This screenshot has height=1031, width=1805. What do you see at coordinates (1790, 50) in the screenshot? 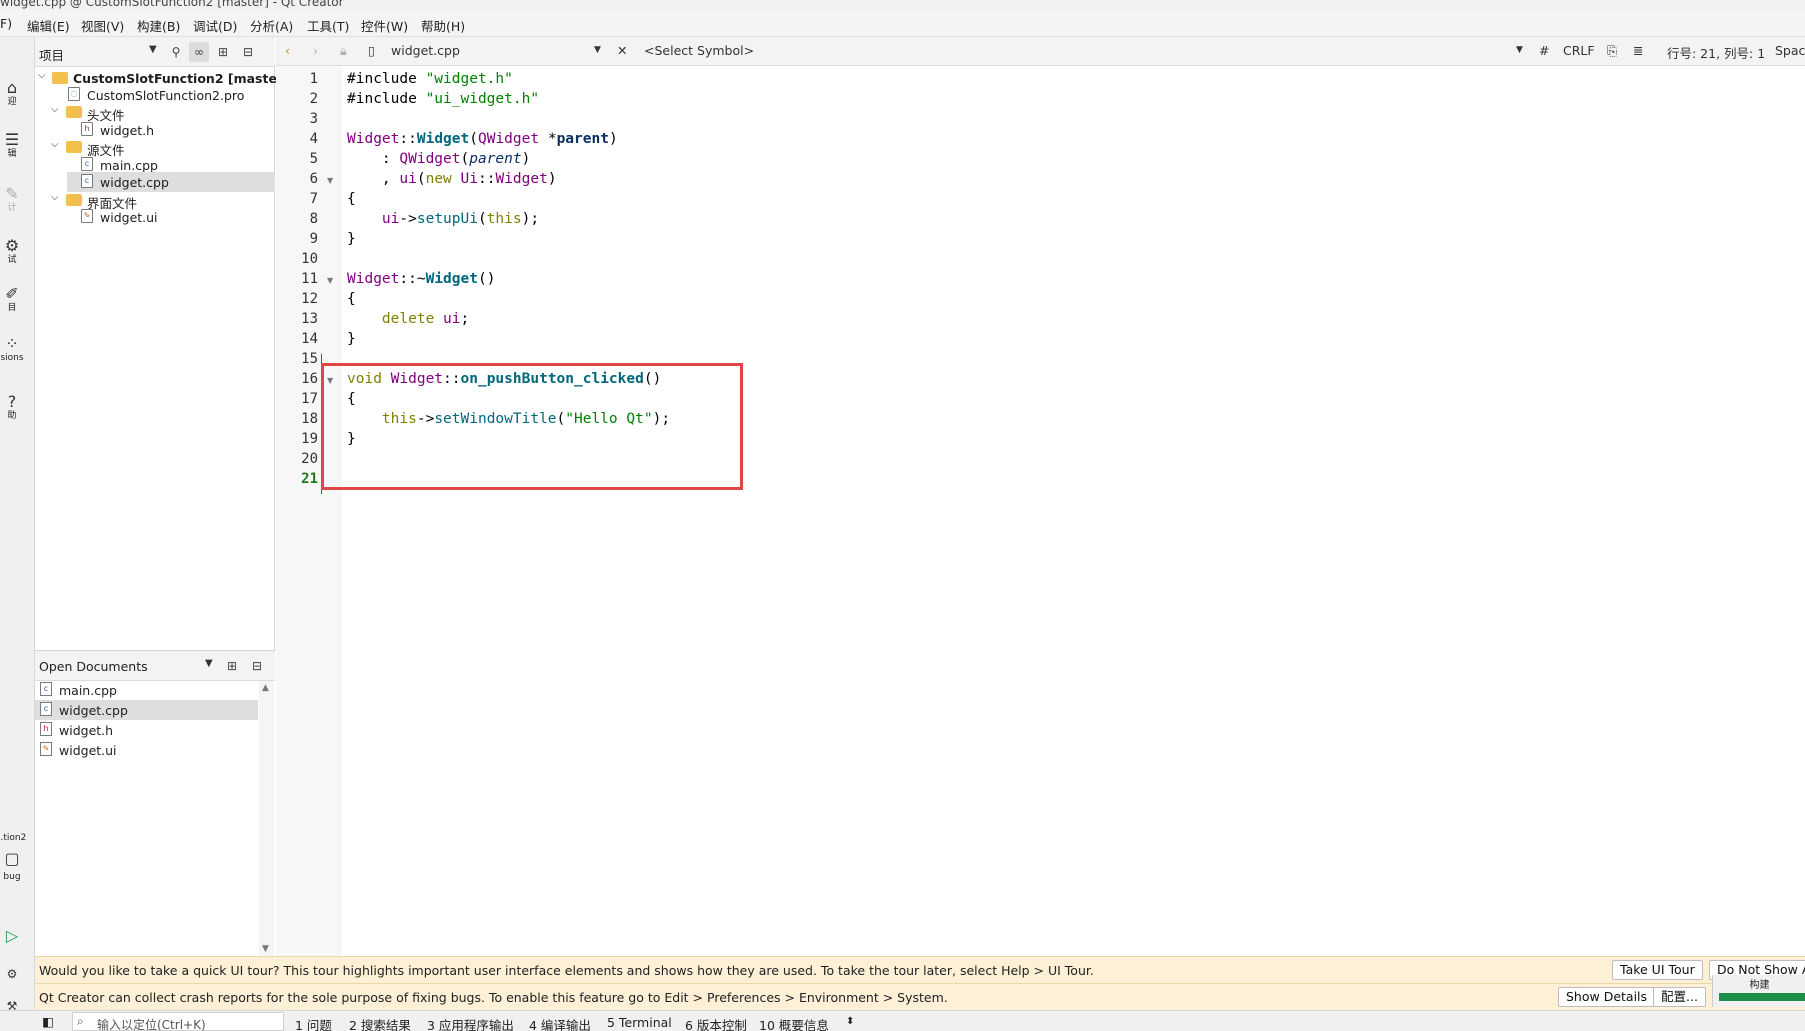
I see `indent-settings: Spac` at bounding box center [1790, 50].